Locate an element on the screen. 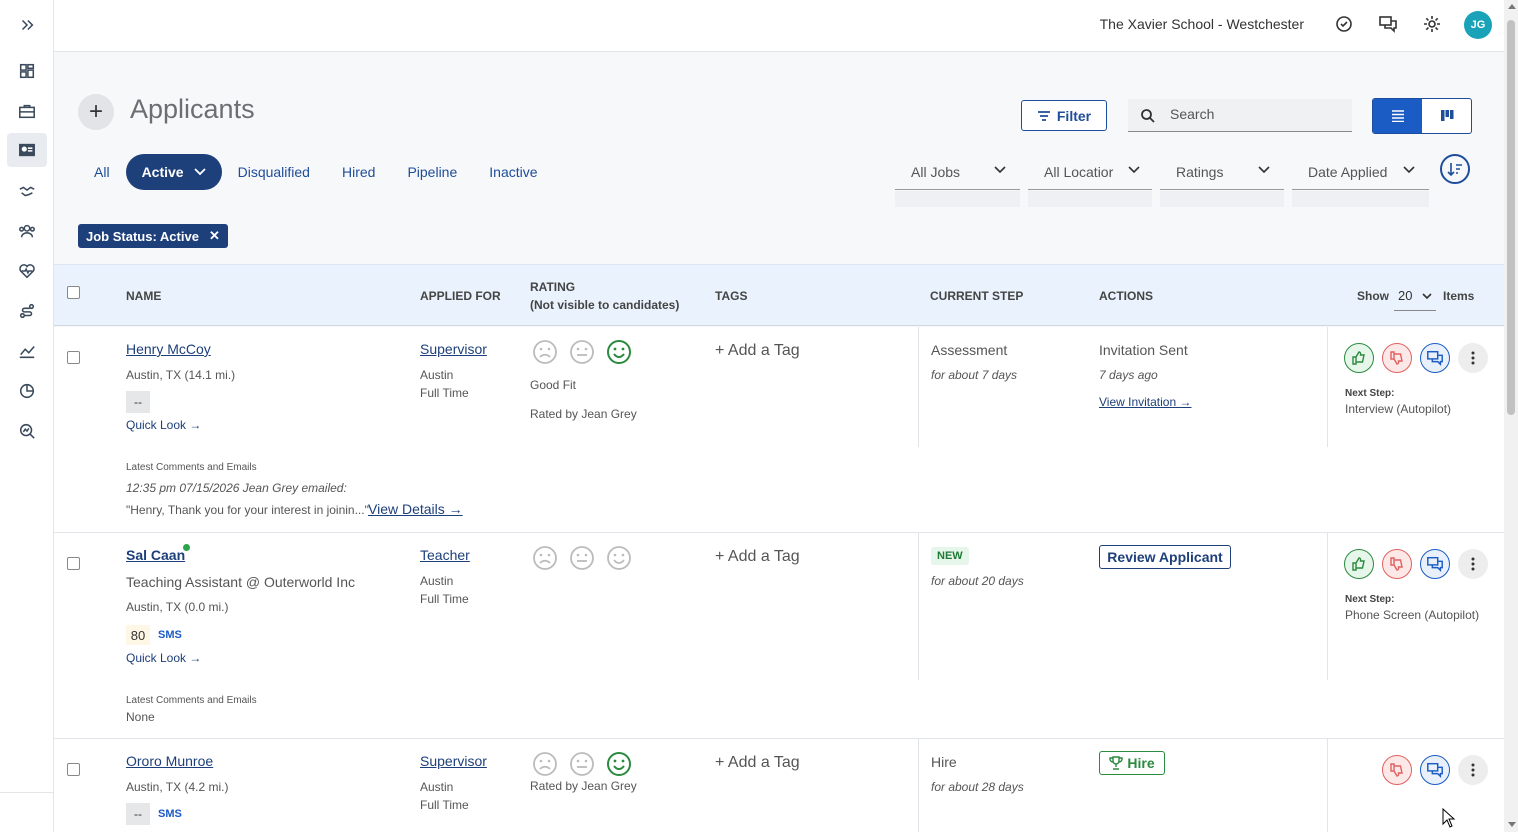 Image resolution: width=1518 pixels, height=832 pixels. view-invitation-link: View Invitation → is located at coordinates (1145, 402).